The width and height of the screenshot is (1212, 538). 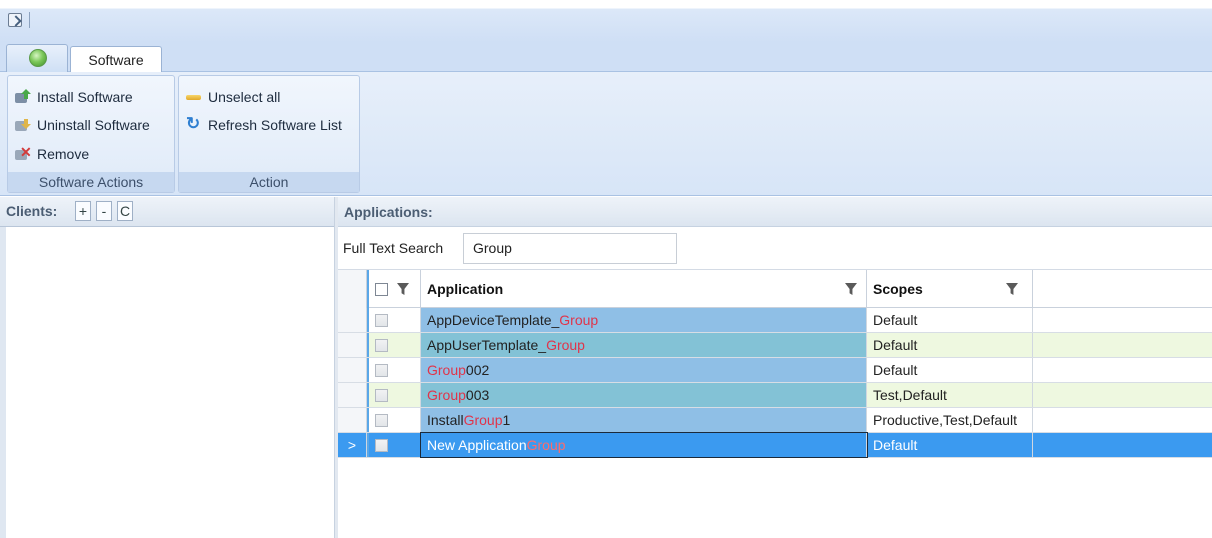 What do you see at coordinates (506, 420) in the screenshot?
I see `application-name-suffix: 1` at bounding box center [506, 420].